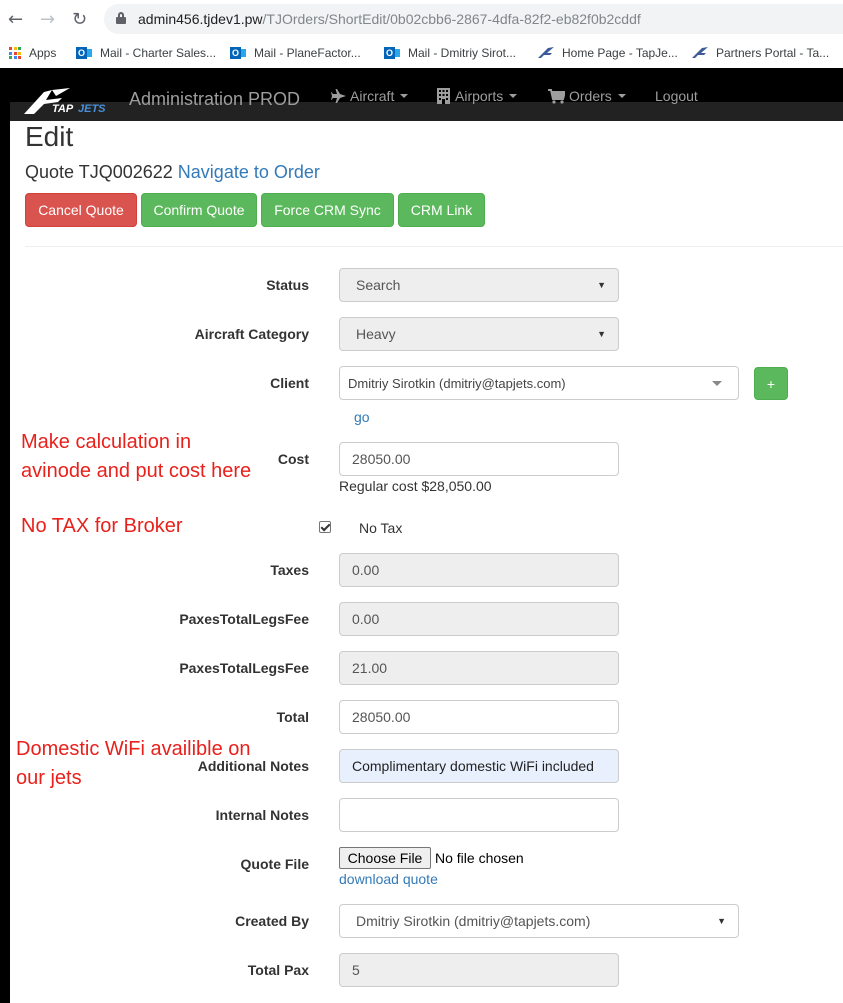 This screenshot has height=1003, width=843. What do you see at coordinates (366, 619) in the screenshot?
I see `paxes-fee-value: 0.00` at bounding box center [366, 619].